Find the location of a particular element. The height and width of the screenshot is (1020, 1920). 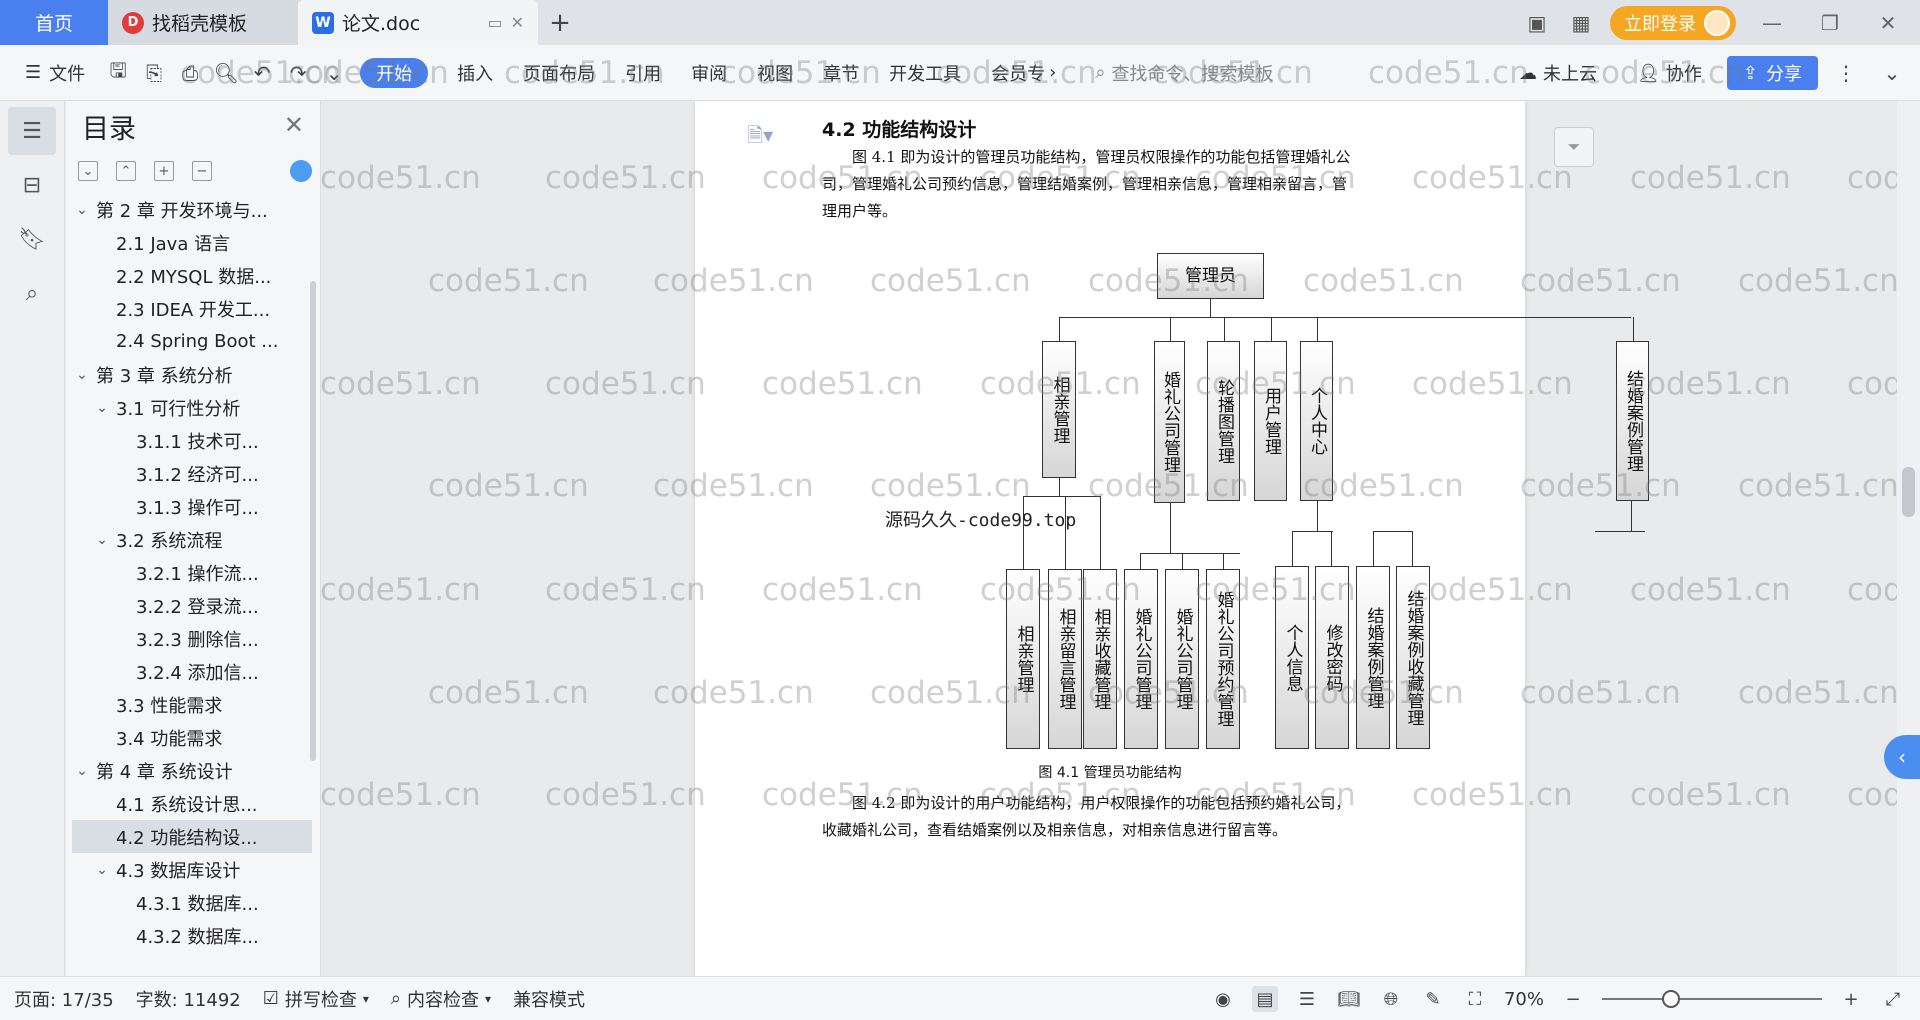

toc-item: 2.1 Java 语言 is located at coordinates (192, 242).